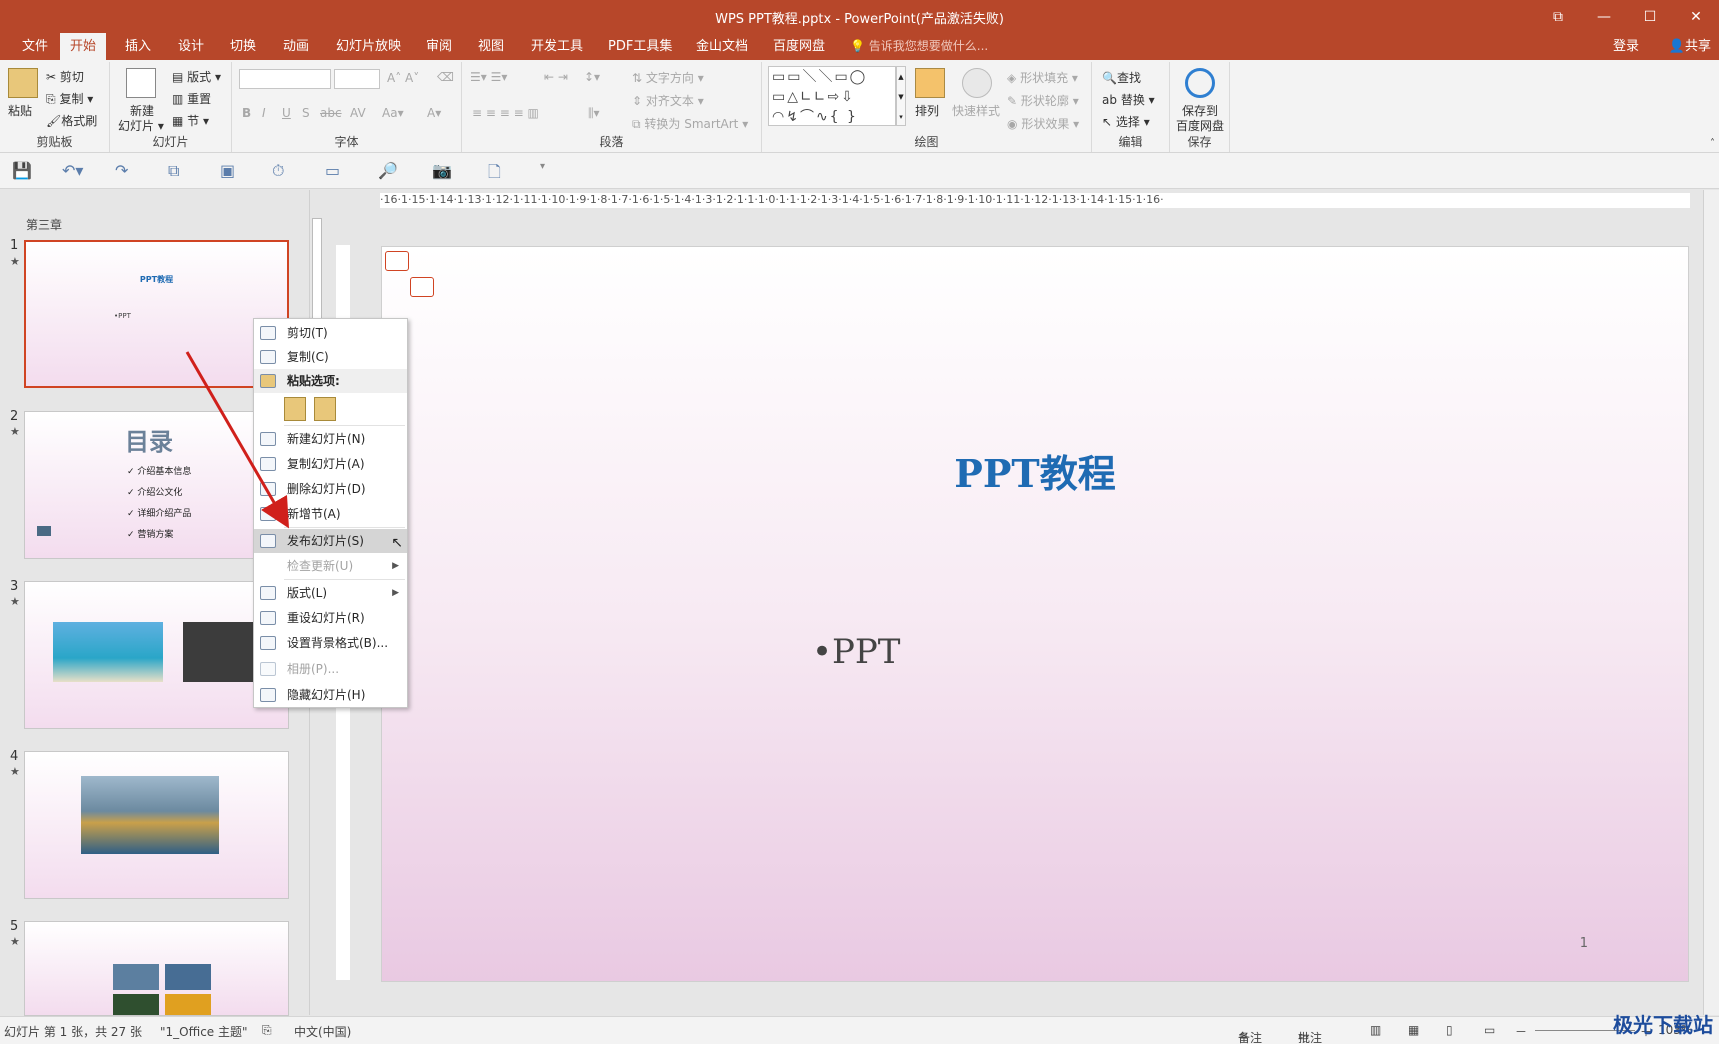 This screenshot has height=1044, width=1719. What do you see at coordinates (332, 170) in the screenshot?
I see `present-icon: ▭` at bounding box center [332, 170].